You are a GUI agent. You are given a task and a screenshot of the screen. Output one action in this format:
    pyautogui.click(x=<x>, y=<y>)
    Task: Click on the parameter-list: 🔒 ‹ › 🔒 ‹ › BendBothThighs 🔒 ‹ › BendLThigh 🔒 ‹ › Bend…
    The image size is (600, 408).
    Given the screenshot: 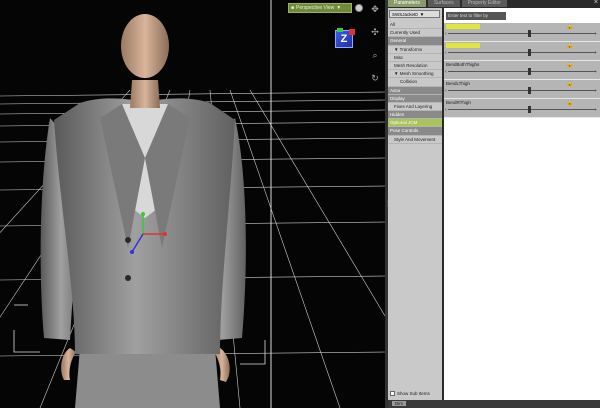 What is the action you would take?
    pyautogui.click(x=522, y=70)
    